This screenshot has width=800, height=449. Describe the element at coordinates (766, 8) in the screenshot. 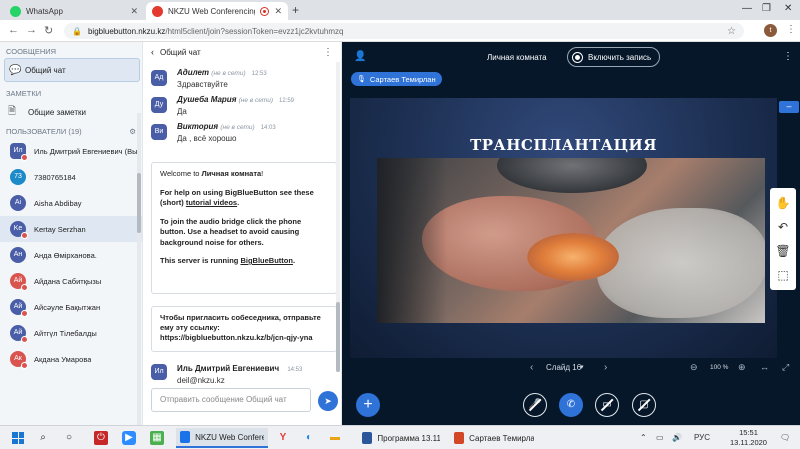

I see `maximize-icon: ❐` at that location.